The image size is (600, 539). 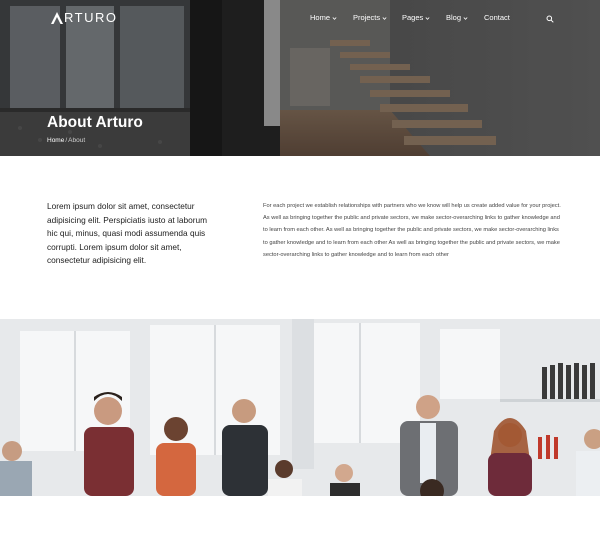 I want to click on nav-item-label: Pages, so click(x=413, y=17).